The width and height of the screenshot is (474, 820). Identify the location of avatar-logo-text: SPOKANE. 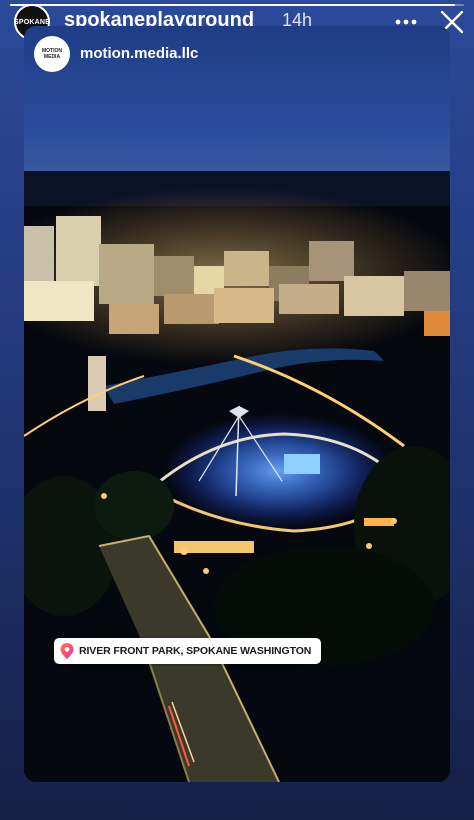
(32, 22).